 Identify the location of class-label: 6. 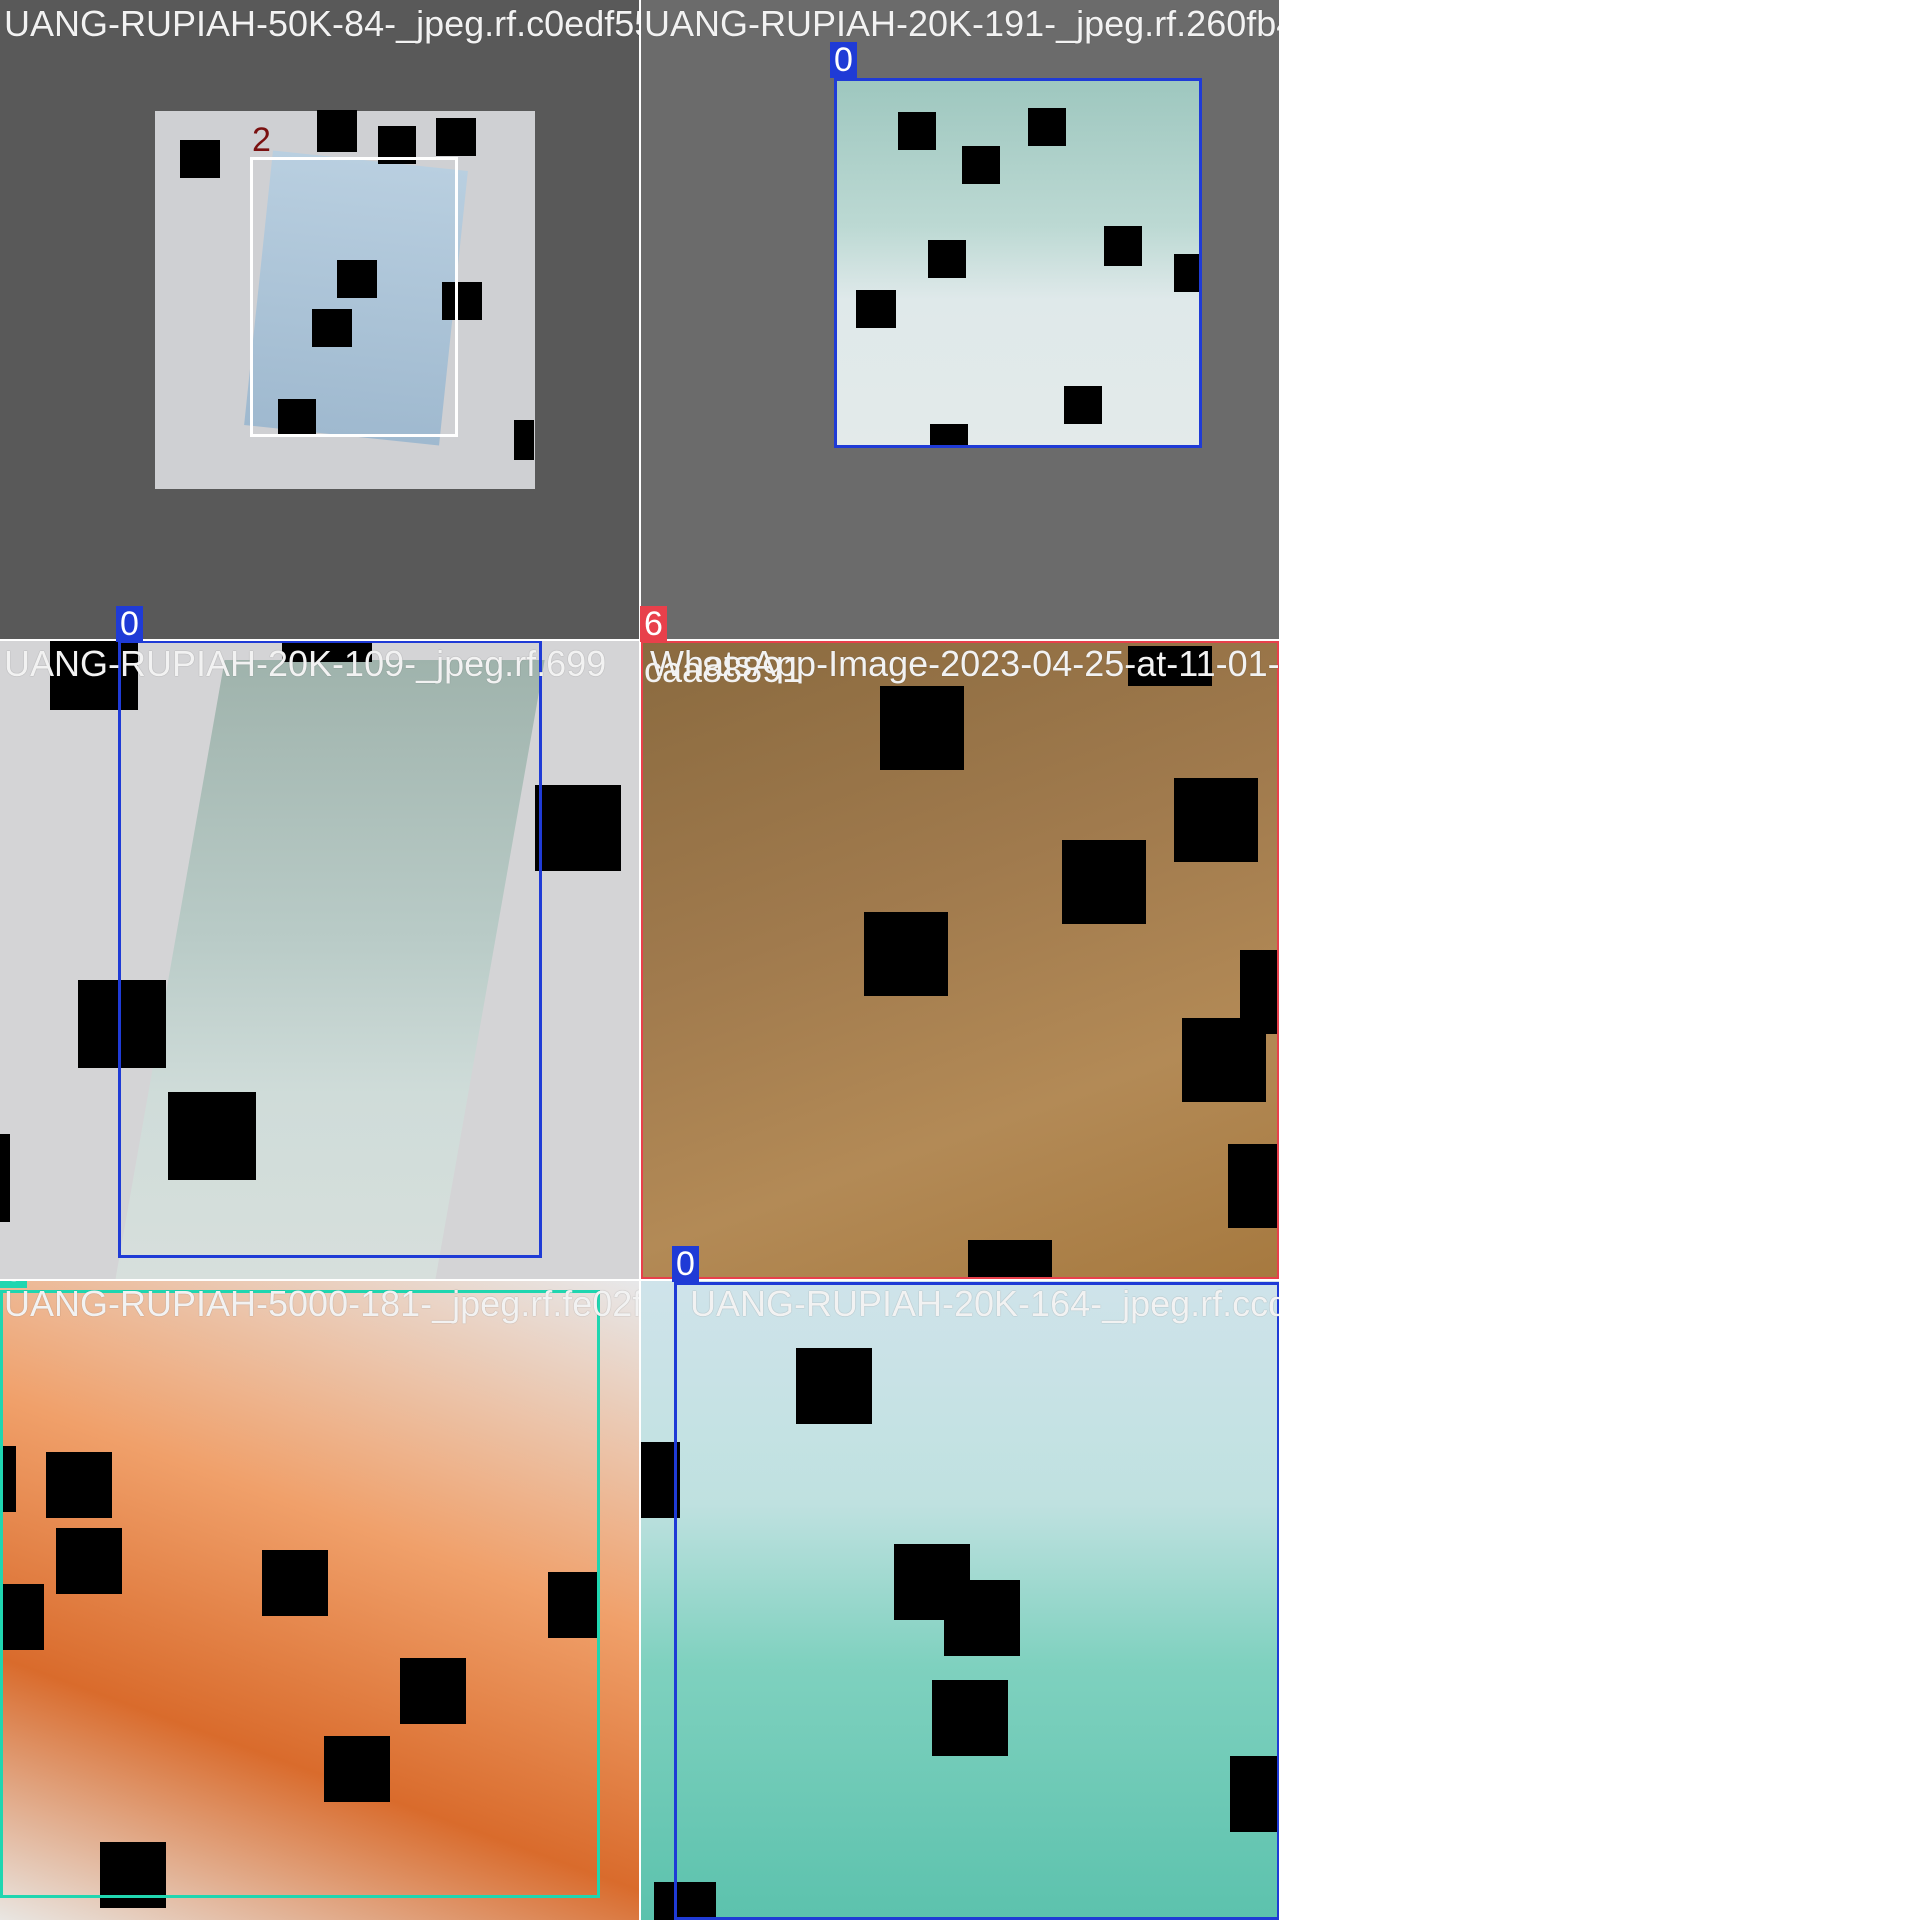
(653, 624).